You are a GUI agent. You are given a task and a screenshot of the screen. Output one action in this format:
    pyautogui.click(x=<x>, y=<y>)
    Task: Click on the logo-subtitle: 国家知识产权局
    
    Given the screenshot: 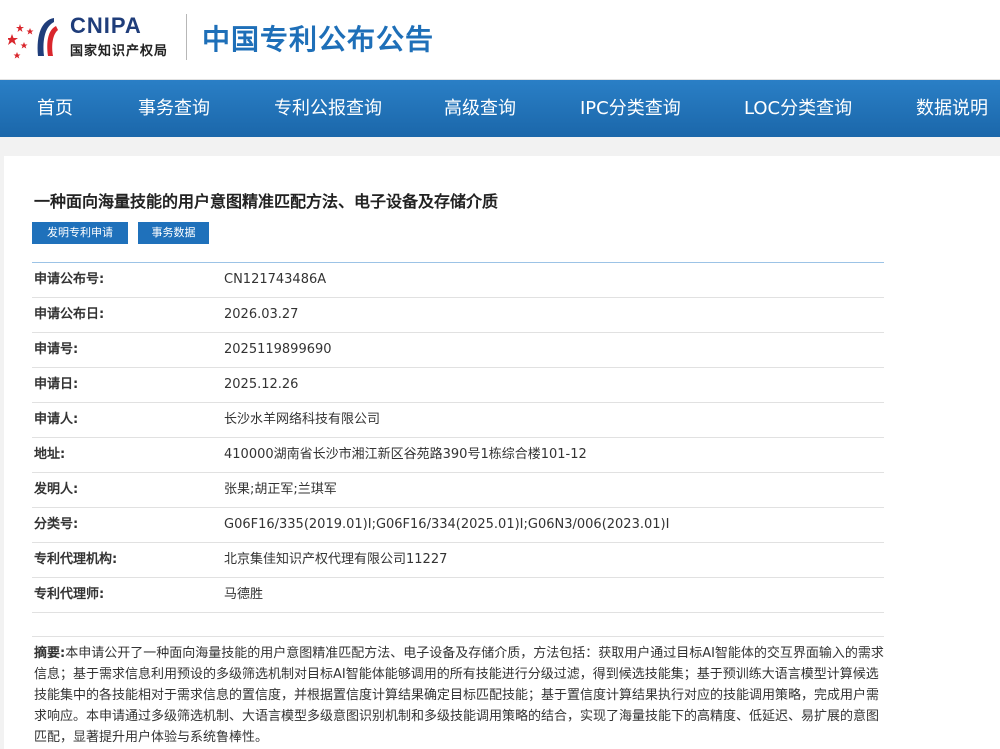 What is the action you would take?
    pyautogui.click(x=119, y=51)
    